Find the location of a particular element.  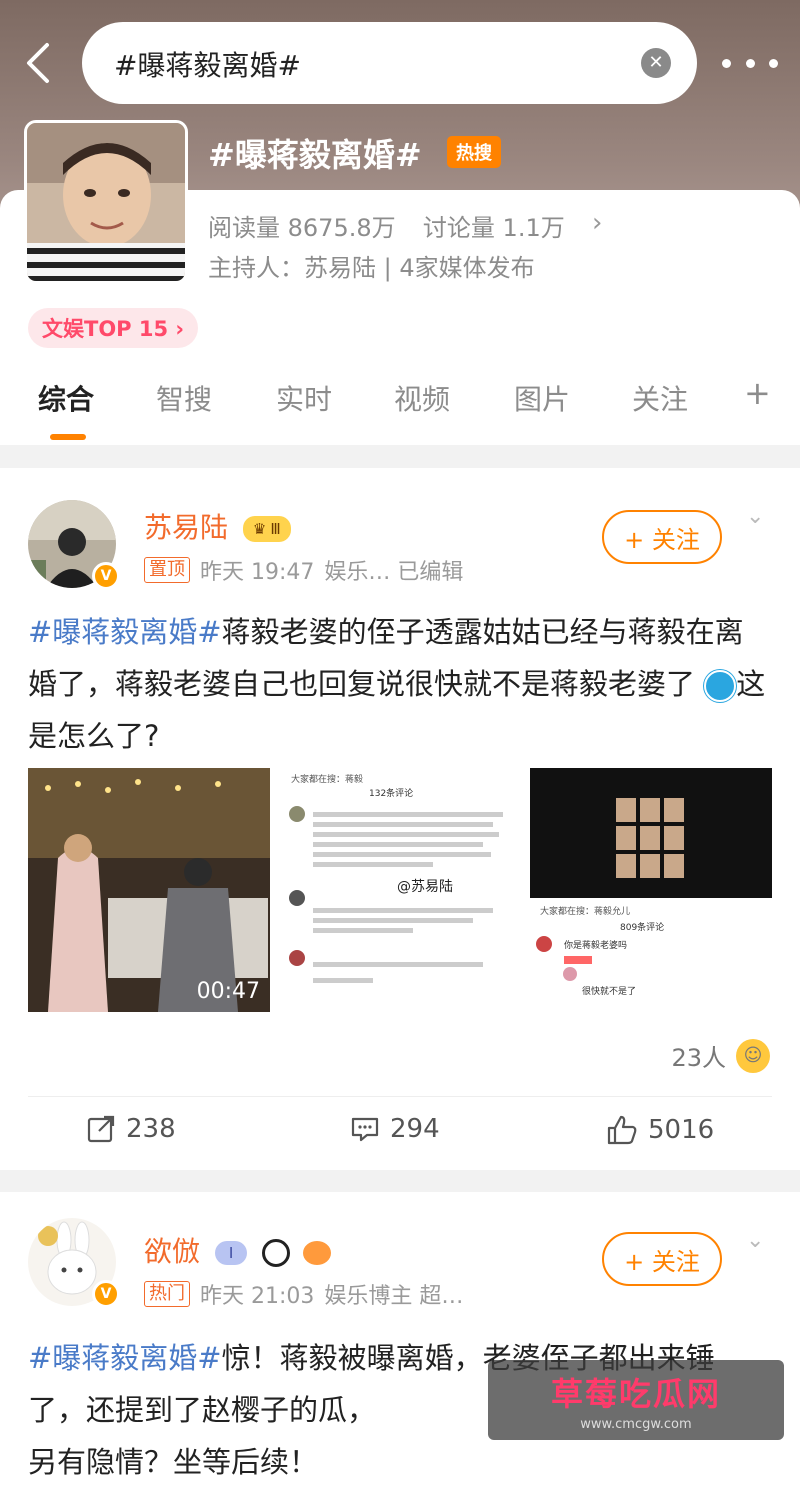

more-options-button is located at coordinates (750, 63).